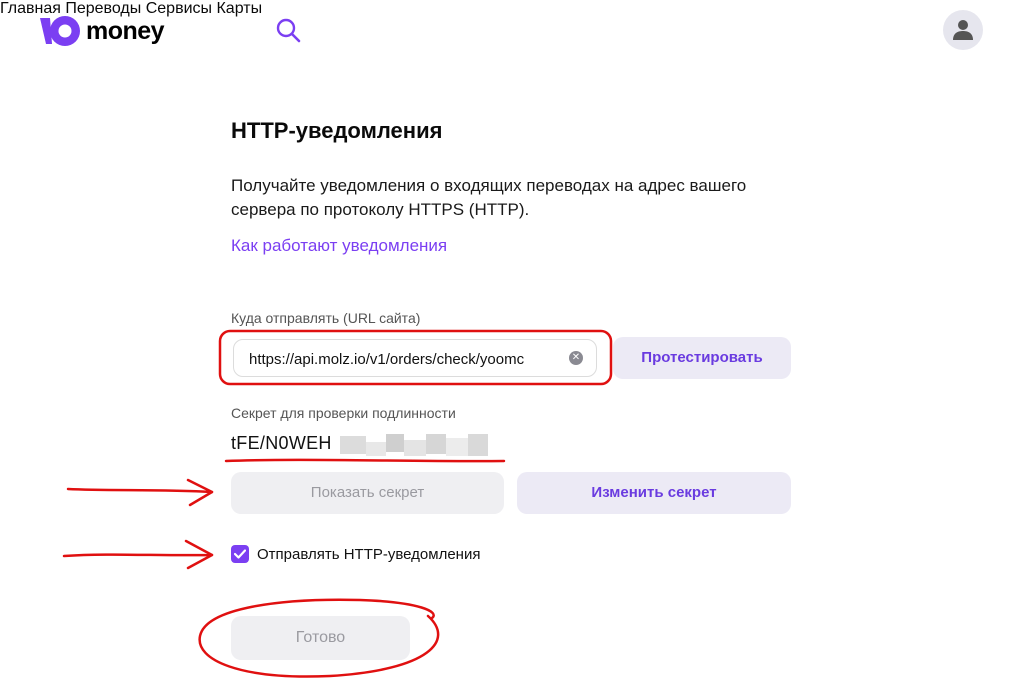  What do you see at coordinates (367, 493) in the screenshot?
I see `show-secret-button: Показать секрет` at bounding box center [367, 493].